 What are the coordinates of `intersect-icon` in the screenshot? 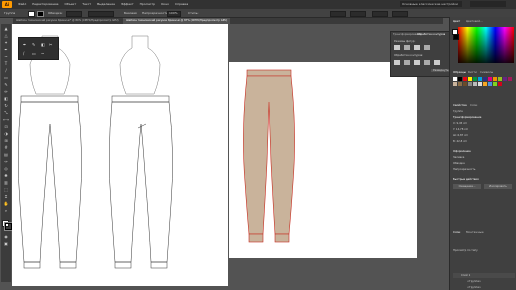 It's located at (417, 47).